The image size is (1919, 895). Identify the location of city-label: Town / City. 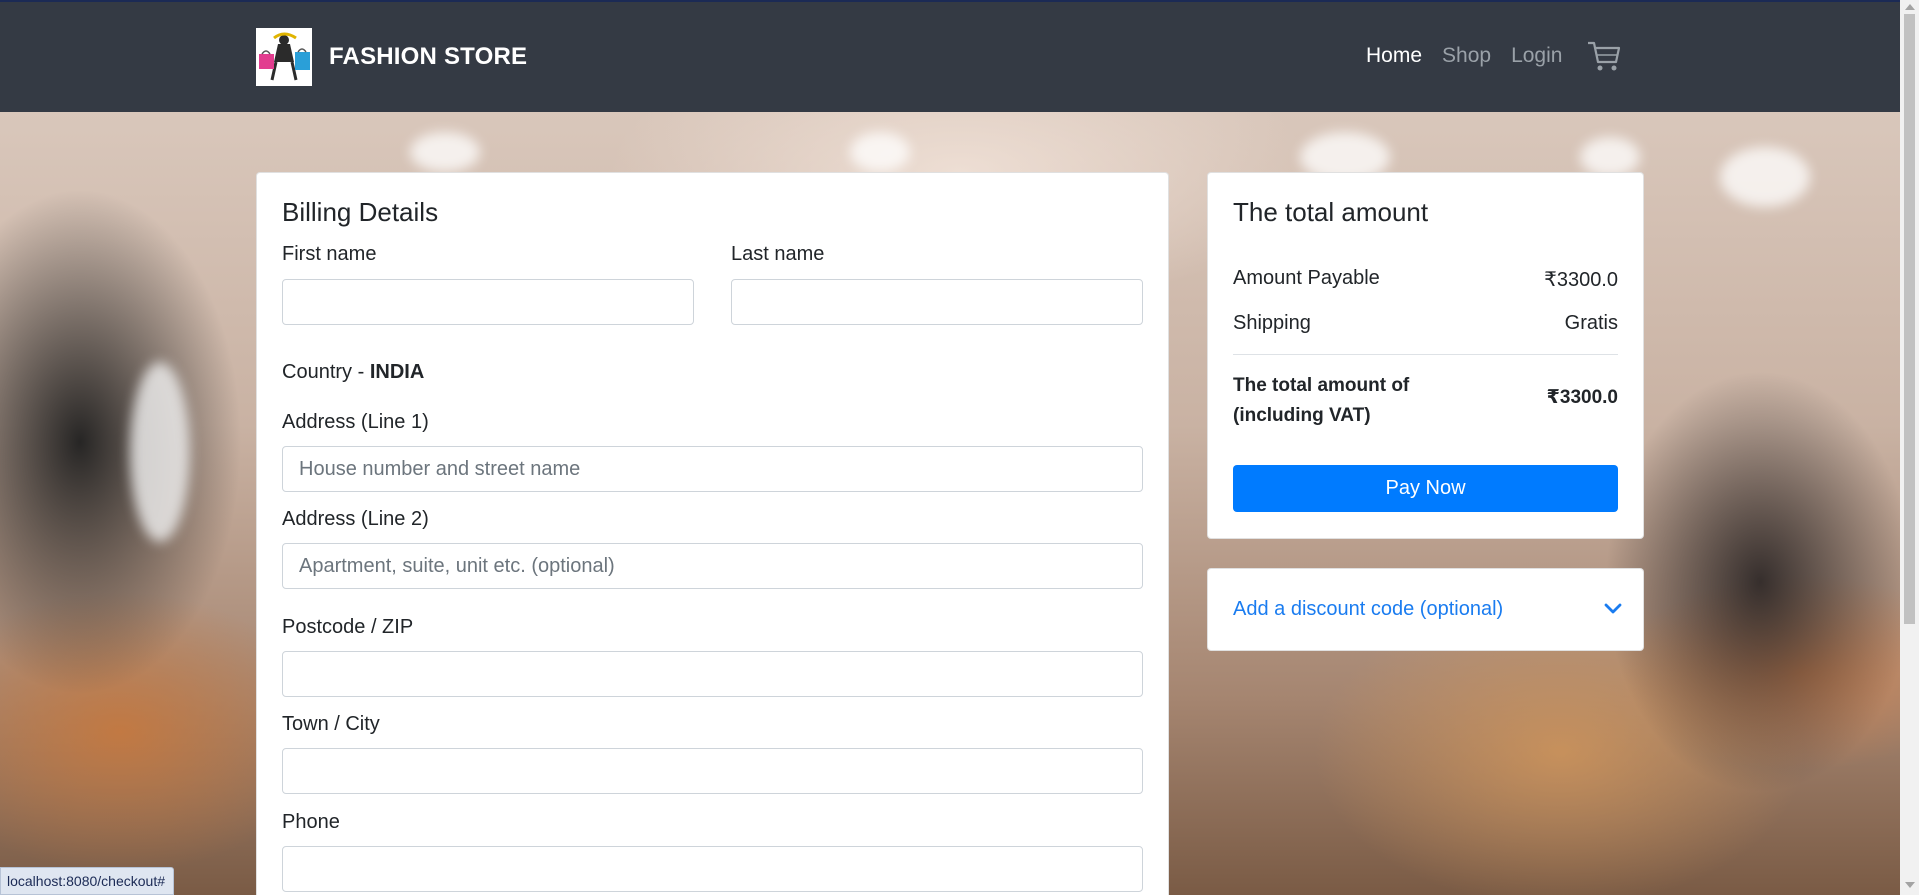
(331, 724).